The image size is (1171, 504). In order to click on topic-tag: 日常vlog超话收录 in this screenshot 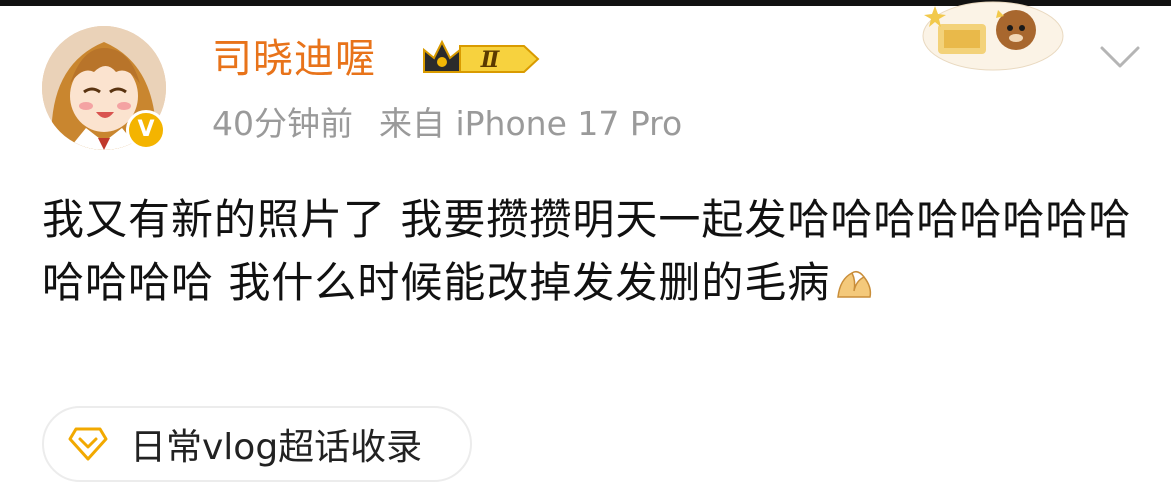, I will do `click(257, 444)`.